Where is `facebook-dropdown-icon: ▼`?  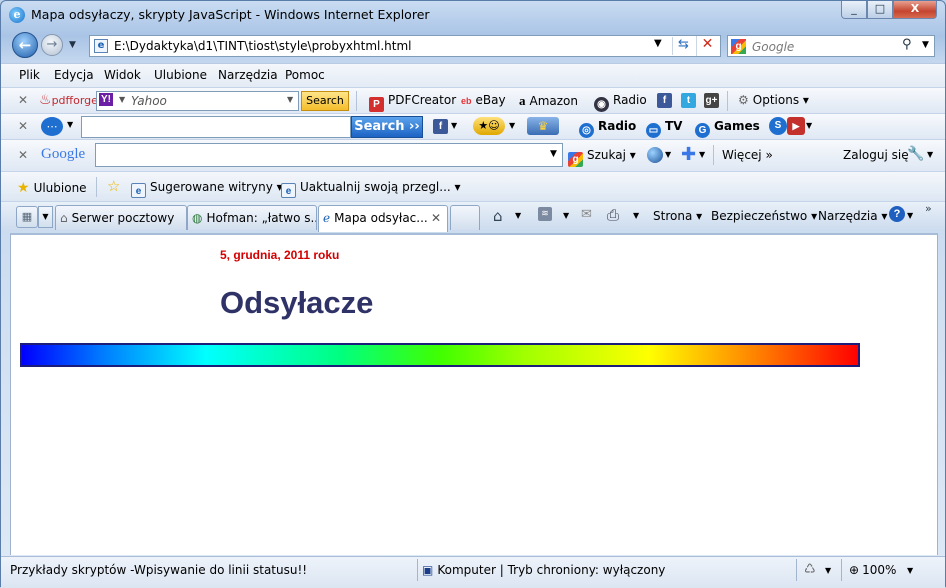
facebook-dropdown-icon: ▼ is located at coordinates (454, 125).